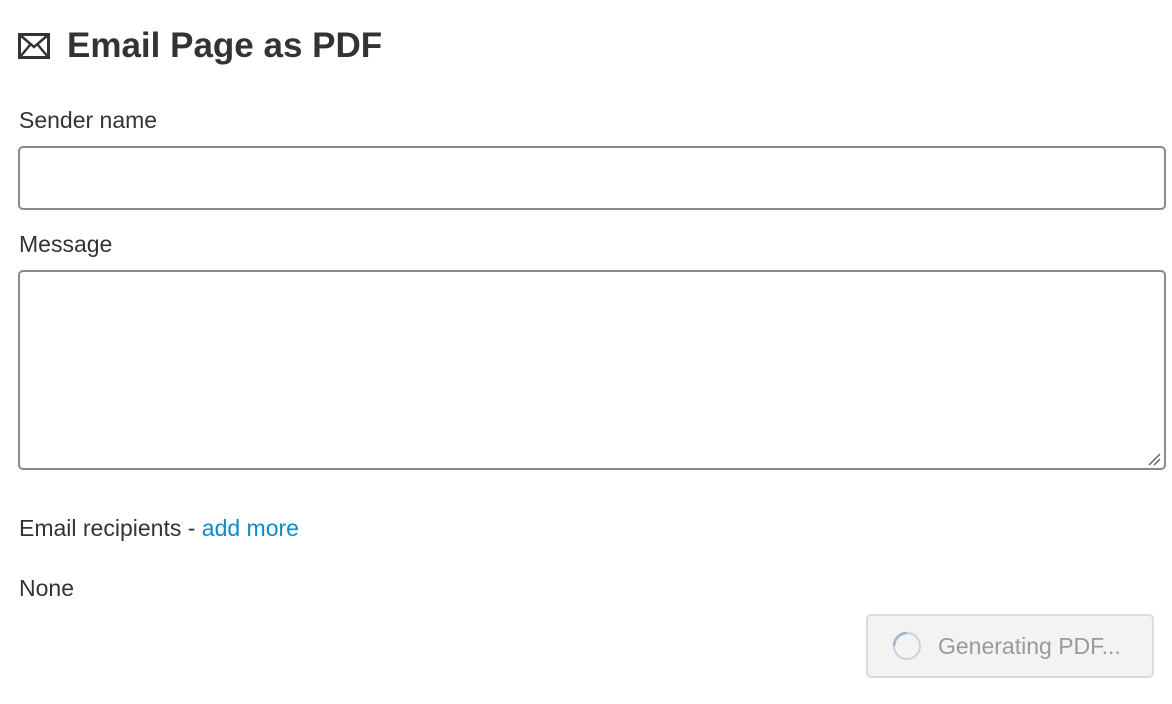  Describe the element at coordinates (907, 646) in the screenshot. I see `spinner-icon` at that location.